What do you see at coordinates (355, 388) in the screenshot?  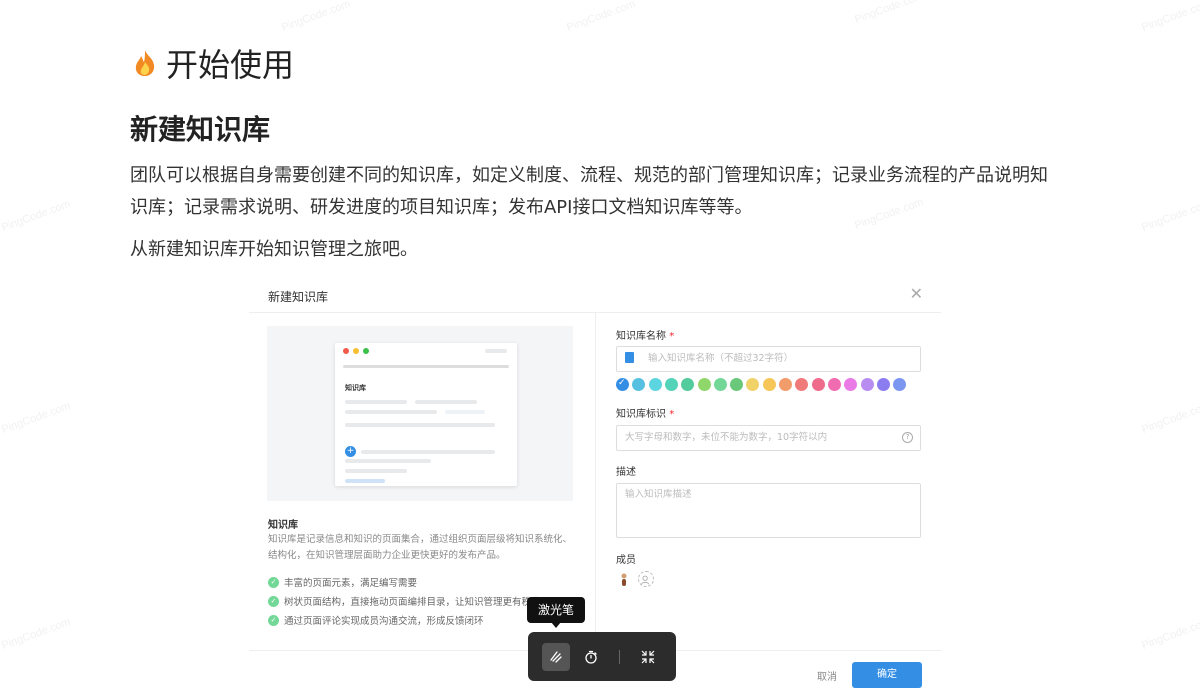 I see `mini-doc-title: 知识库` at bounding box center [355, 388].